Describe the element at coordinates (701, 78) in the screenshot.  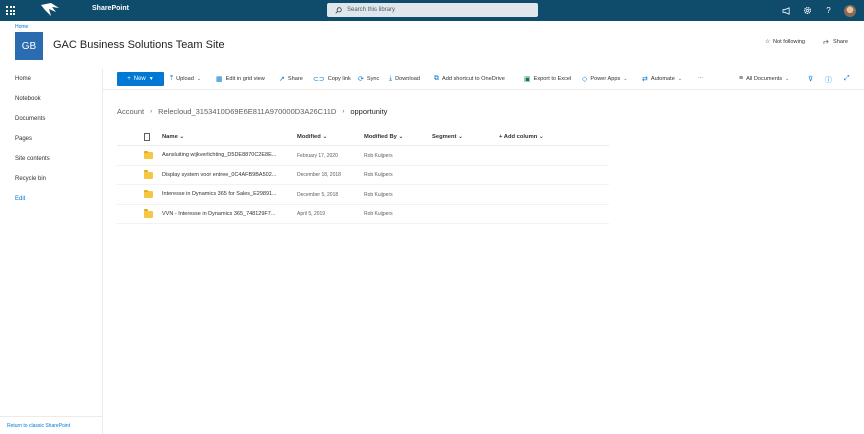
I see `more-commands-button: ···` at that location.